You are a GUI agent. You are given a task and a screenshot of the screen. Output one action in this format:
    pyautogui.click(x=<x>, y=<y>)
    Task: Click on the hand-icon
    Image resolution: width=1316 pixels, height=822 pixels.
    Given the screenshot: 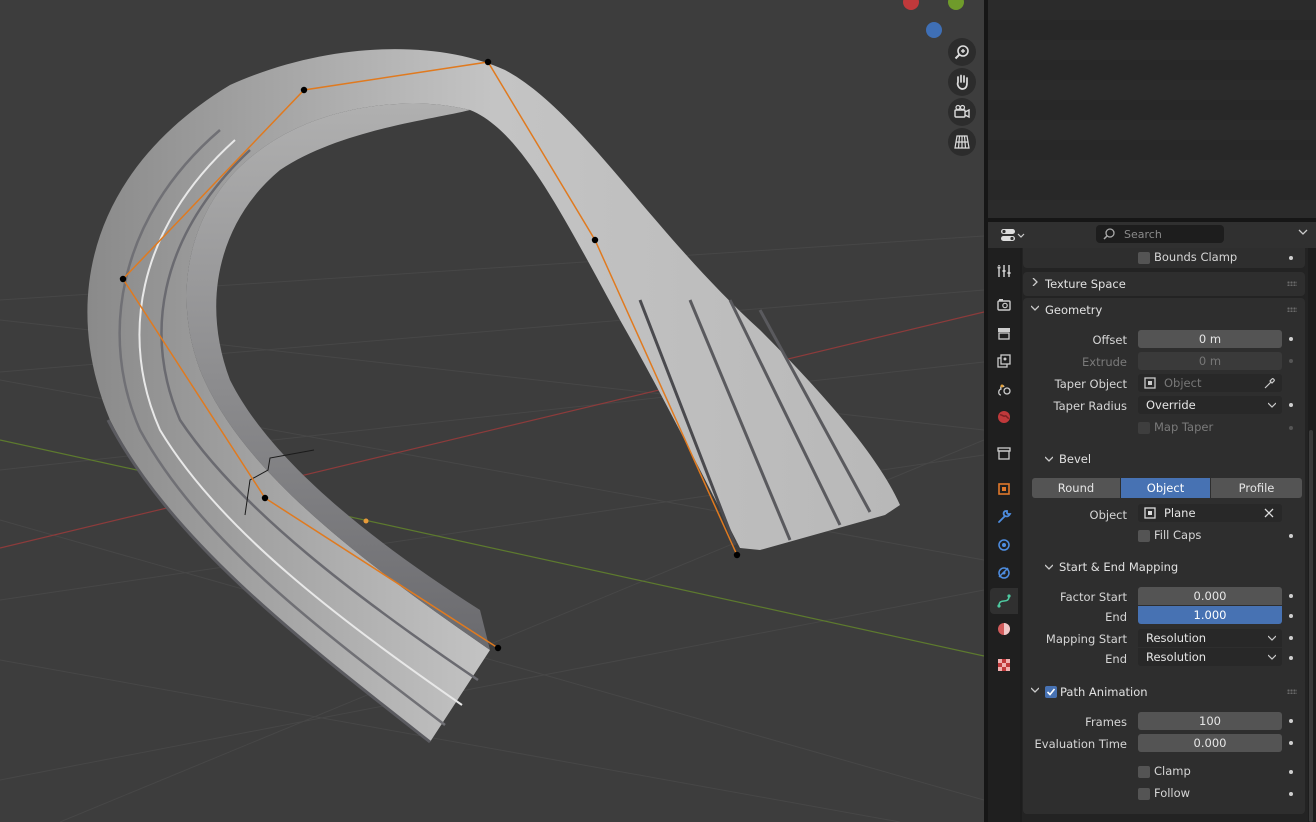 What is the action you would take?
    pyautogui.click(x=962, y=82)
    